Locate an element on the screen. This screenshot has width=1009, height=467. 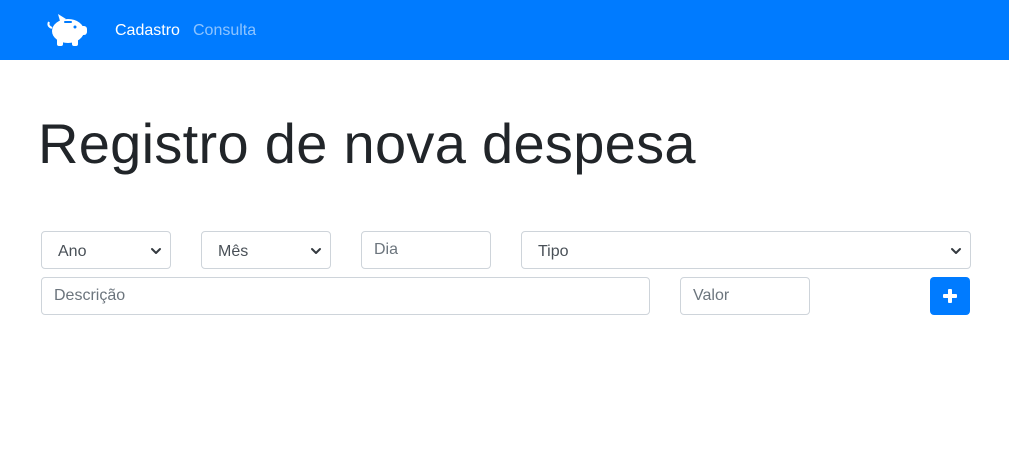
valor-input is located at coordinates (745, 296).